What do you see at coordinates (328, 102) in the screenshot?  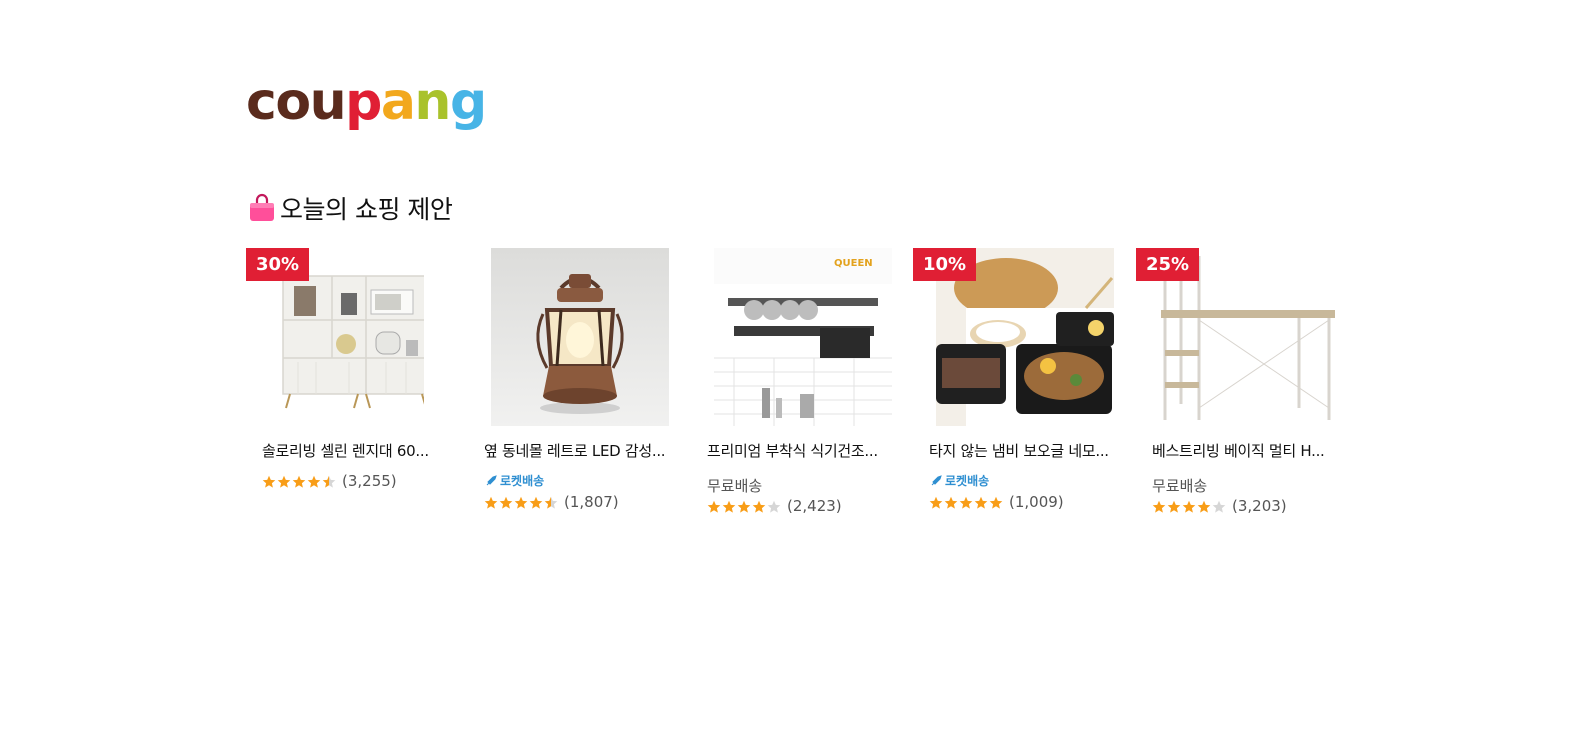 I see `logo-letter-u: u` at bounding box center [328, 102].